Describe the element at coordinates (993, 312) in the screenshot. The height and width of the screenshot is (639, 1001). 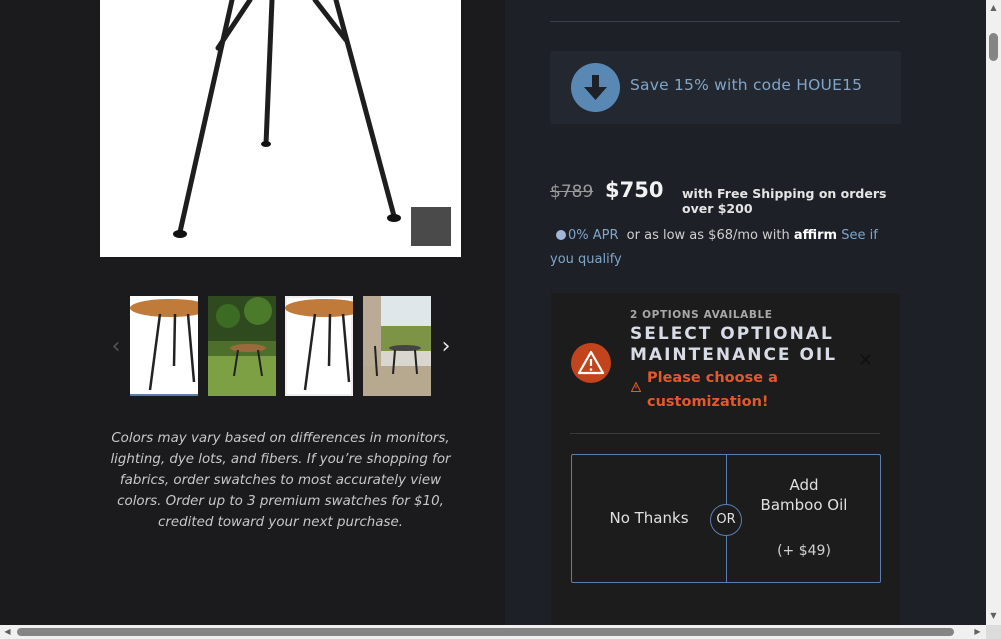
I see `vertical-scrollbar: ▲ ▼` at that location.